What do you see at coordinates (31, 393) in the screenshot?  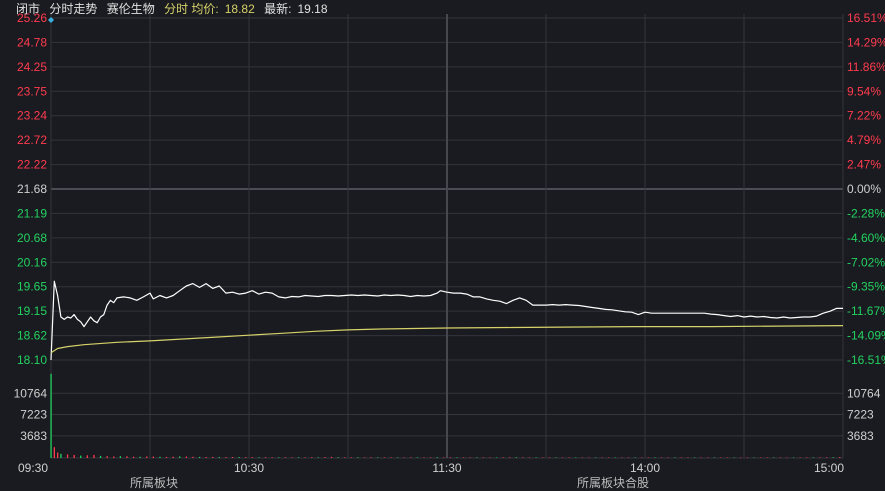 I see `volume-tick-label: 10764` at bounding box center [31, 393].